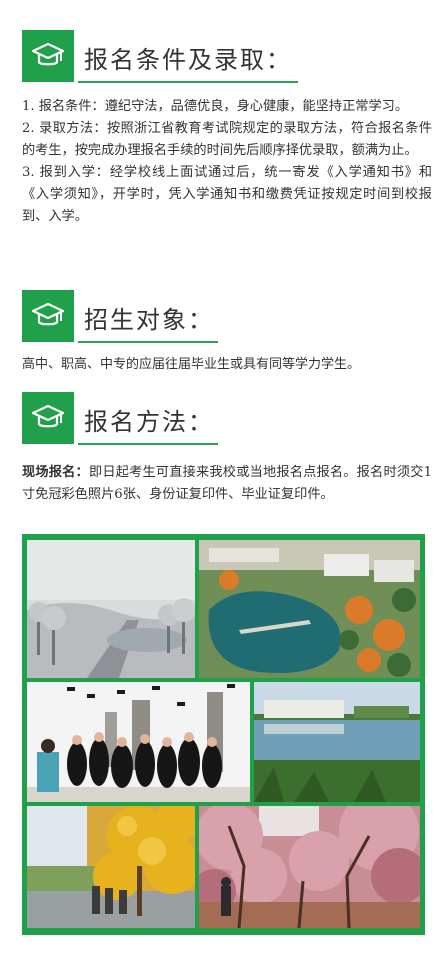 This screenshot has width=445, height=956. I want to click on aerial-lake-bridge-photo, so click(309, 609).